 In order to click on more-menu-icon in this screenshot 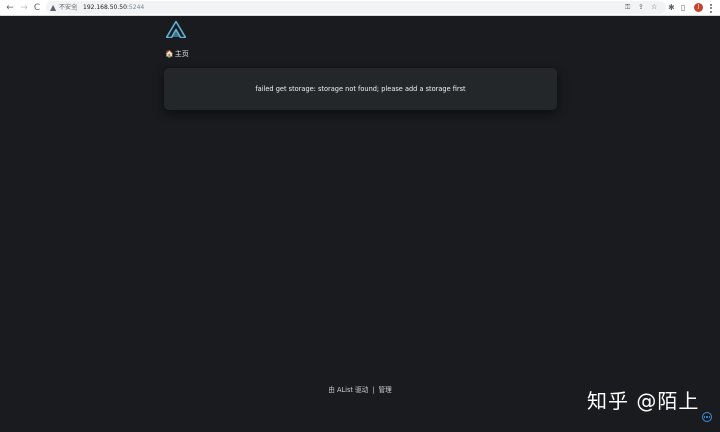, I will do `click(711, 8)`.